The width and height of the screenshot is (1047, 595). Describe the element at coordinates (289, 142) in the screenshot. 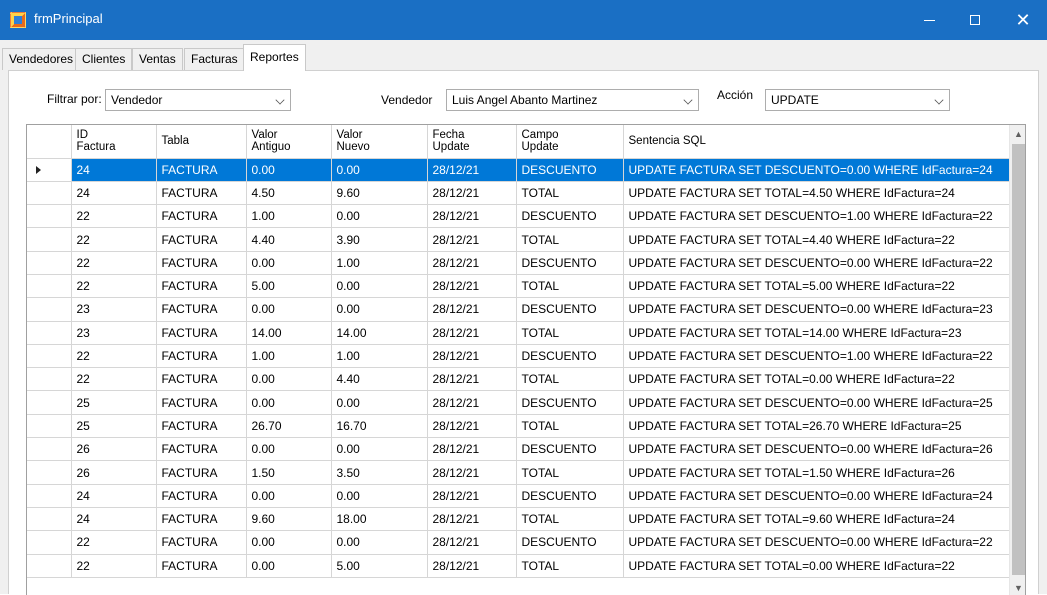

I see `col-header-valor-antiguo: Valor Antiguo` at that location.